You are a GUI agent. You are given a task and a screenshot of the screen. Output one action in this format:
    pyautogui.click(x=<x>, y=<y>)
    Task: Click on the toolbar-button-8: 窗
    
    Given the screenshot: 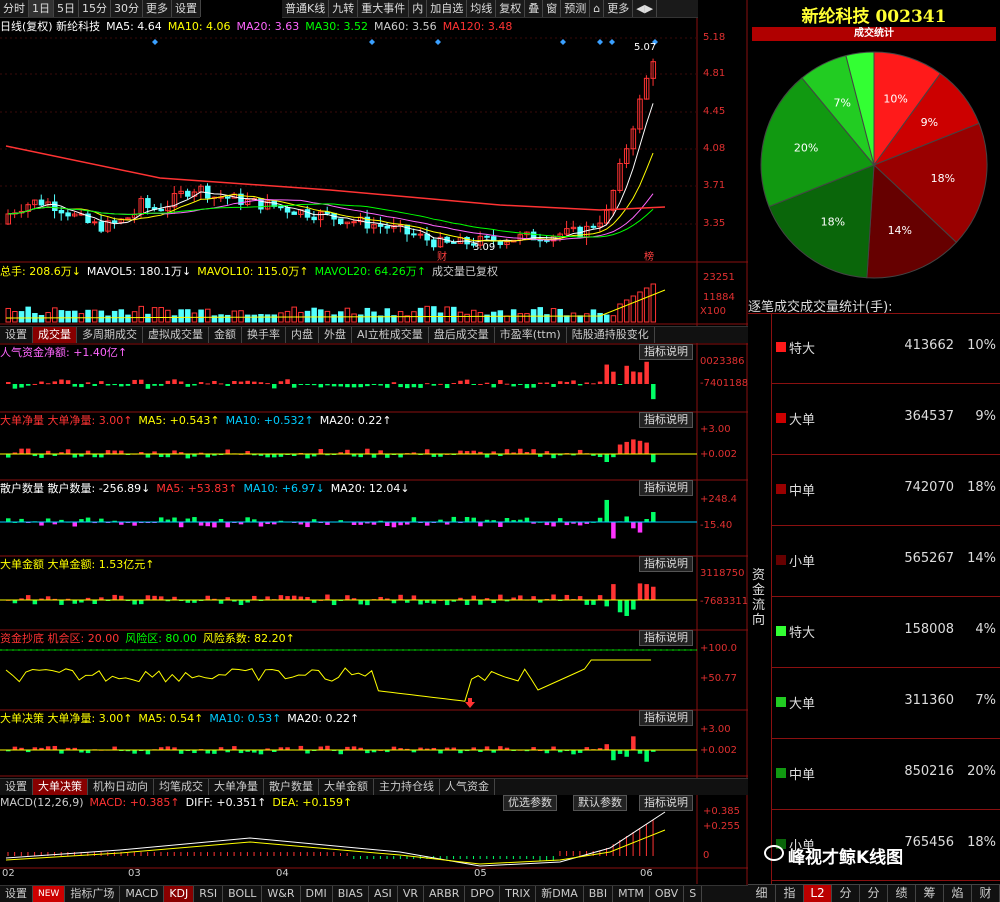 What is the action you would take?
    pyautogui.click(x=552, y=8)
    